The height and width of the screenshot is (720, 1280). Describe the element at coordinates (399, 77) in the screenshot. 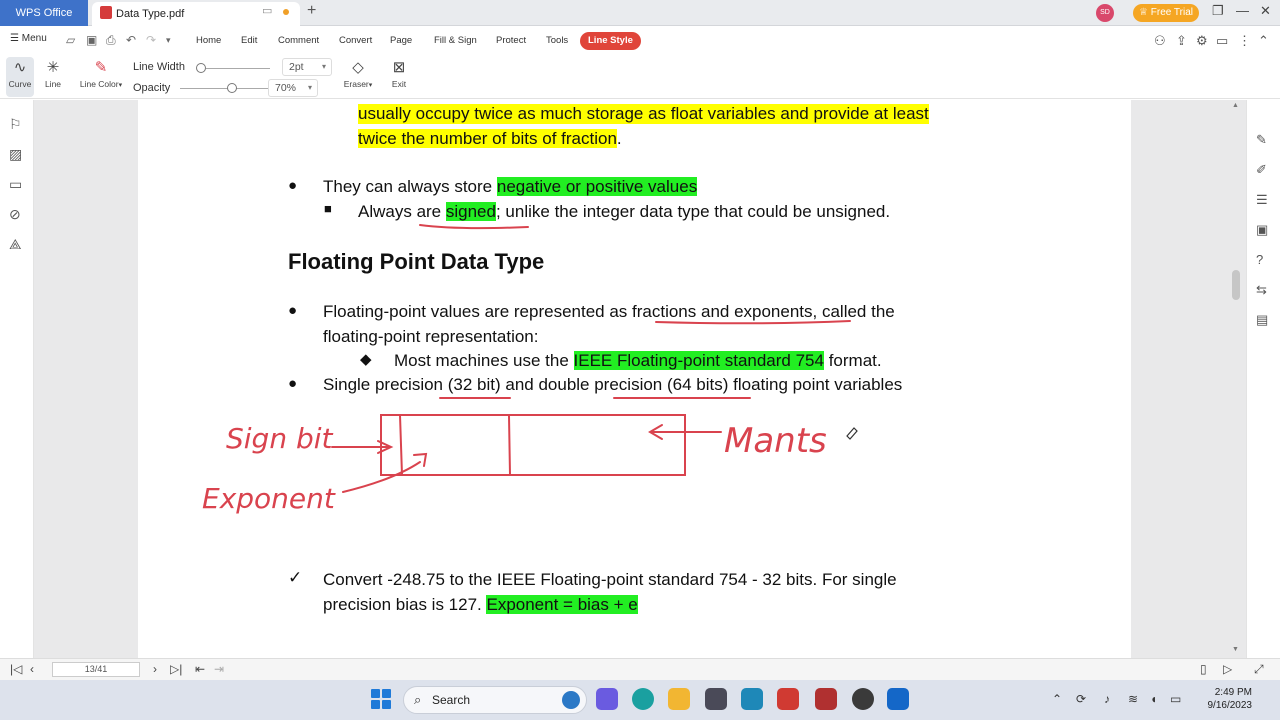

I see `exit-tool: ⊠ Exit` at that location.